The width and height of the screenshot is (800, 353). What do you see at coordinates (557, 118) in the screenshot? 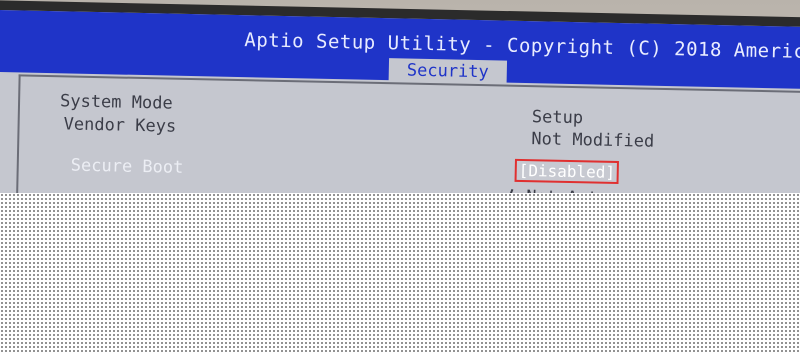
I see `system-mode-value: Setup` at bounding box center [557, 118].